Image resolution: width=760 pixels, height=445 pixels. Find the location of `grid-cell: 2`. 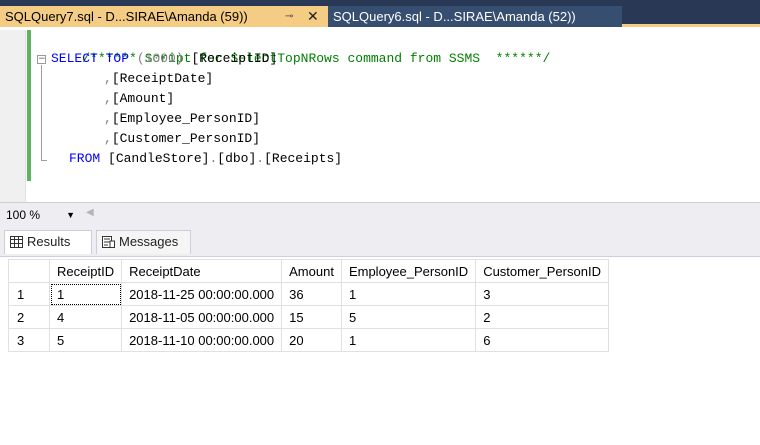

grid-cell: 2 is located at coordinates (542, 317).